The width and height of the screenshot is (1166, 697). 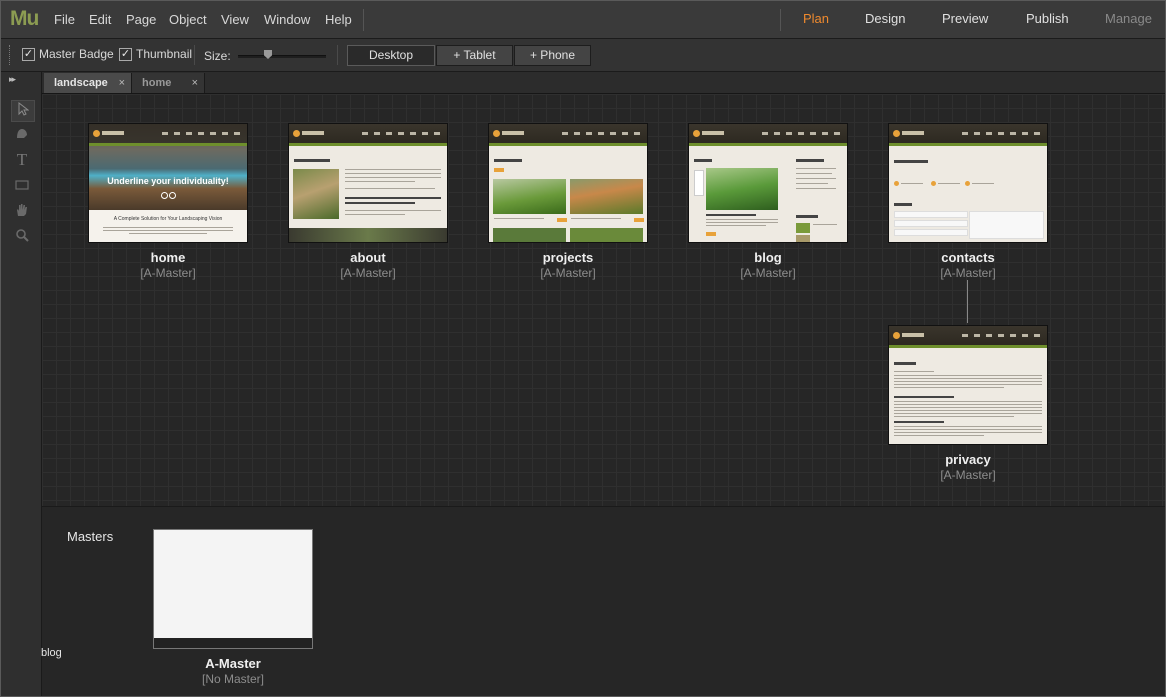 I want to click on page-thumb-projects: projects [A-Master], so click(x=568, y=201).